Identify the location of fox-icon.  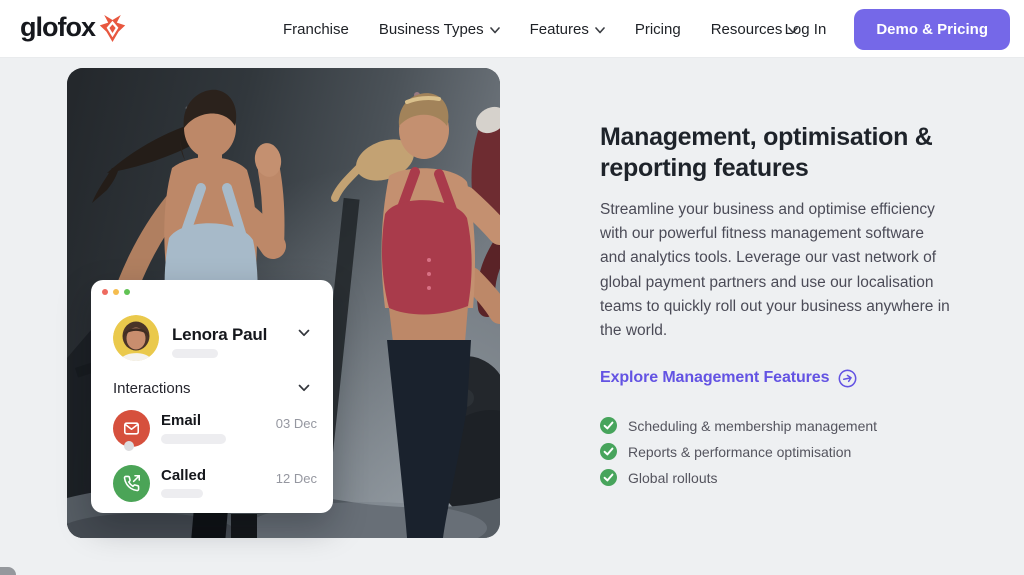
(112, 28).